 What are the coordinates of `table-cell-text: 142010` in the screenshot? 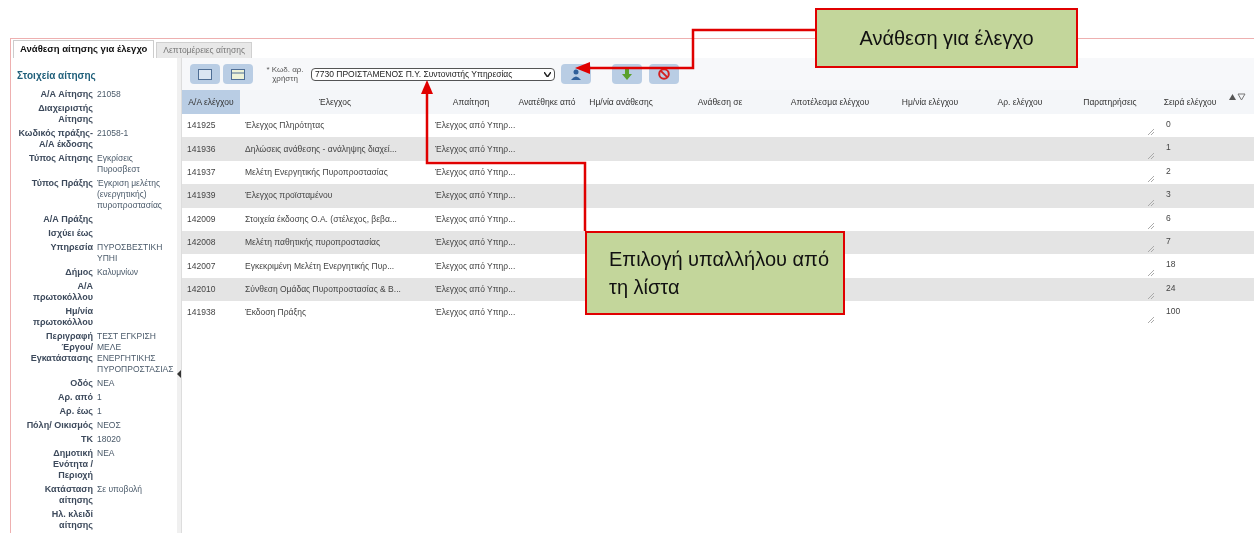 It's located at (201, 289).